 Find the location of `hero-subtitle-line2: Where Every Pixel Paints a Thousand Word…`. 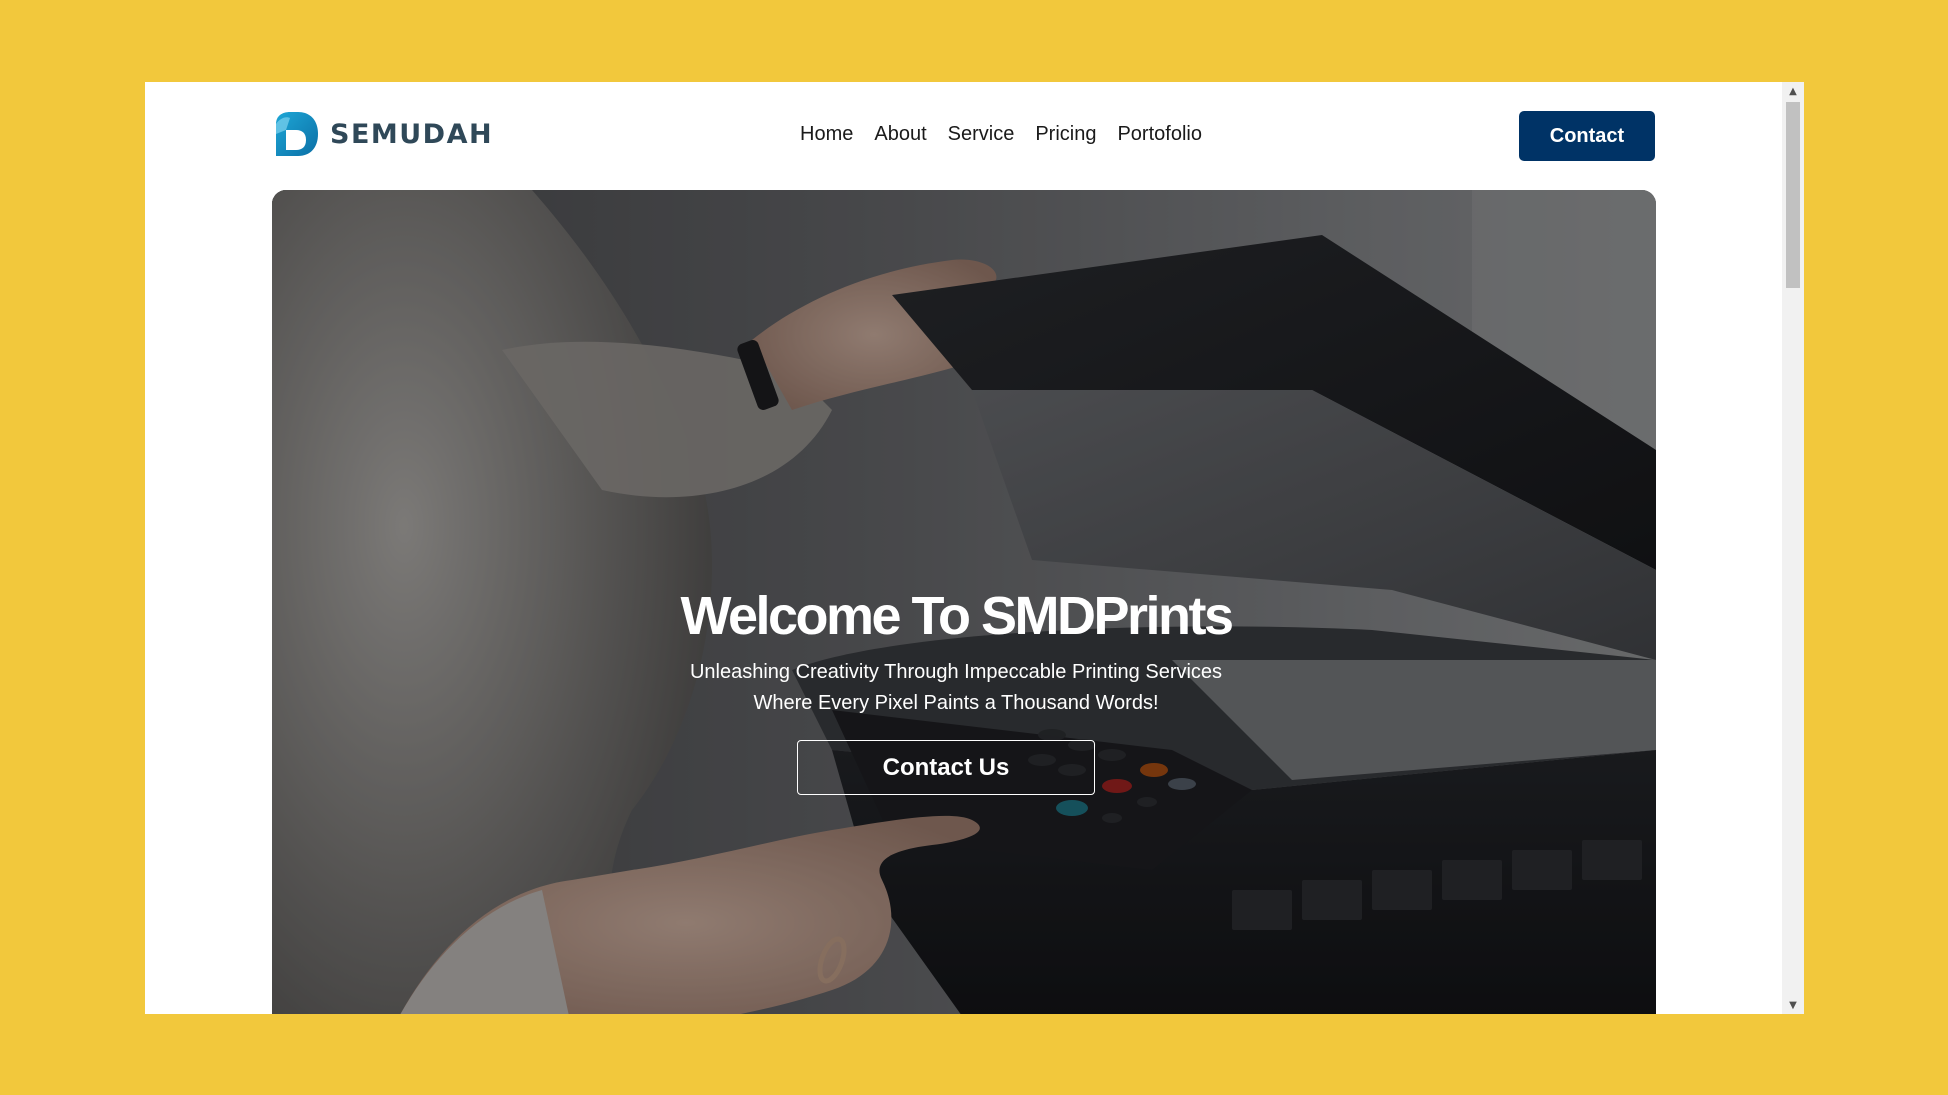

hero-subtitle-line2: Where Every Pixel Paints a Thousand Word… is located at coordinates (956, 703).